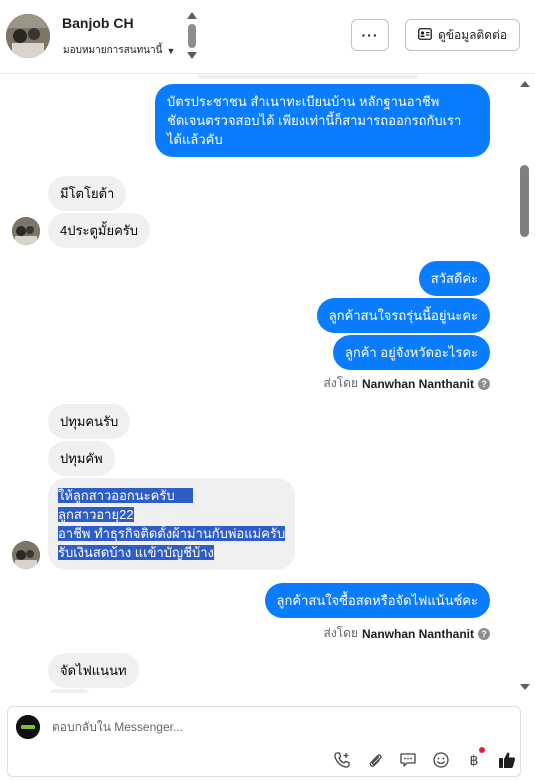 This screenshot has height=782, width=535. Describe the element at coordinates (99, 230) in the screenshot. I see `message-bubble-incoming: 4ประตูมั้ยครับ` at that location.